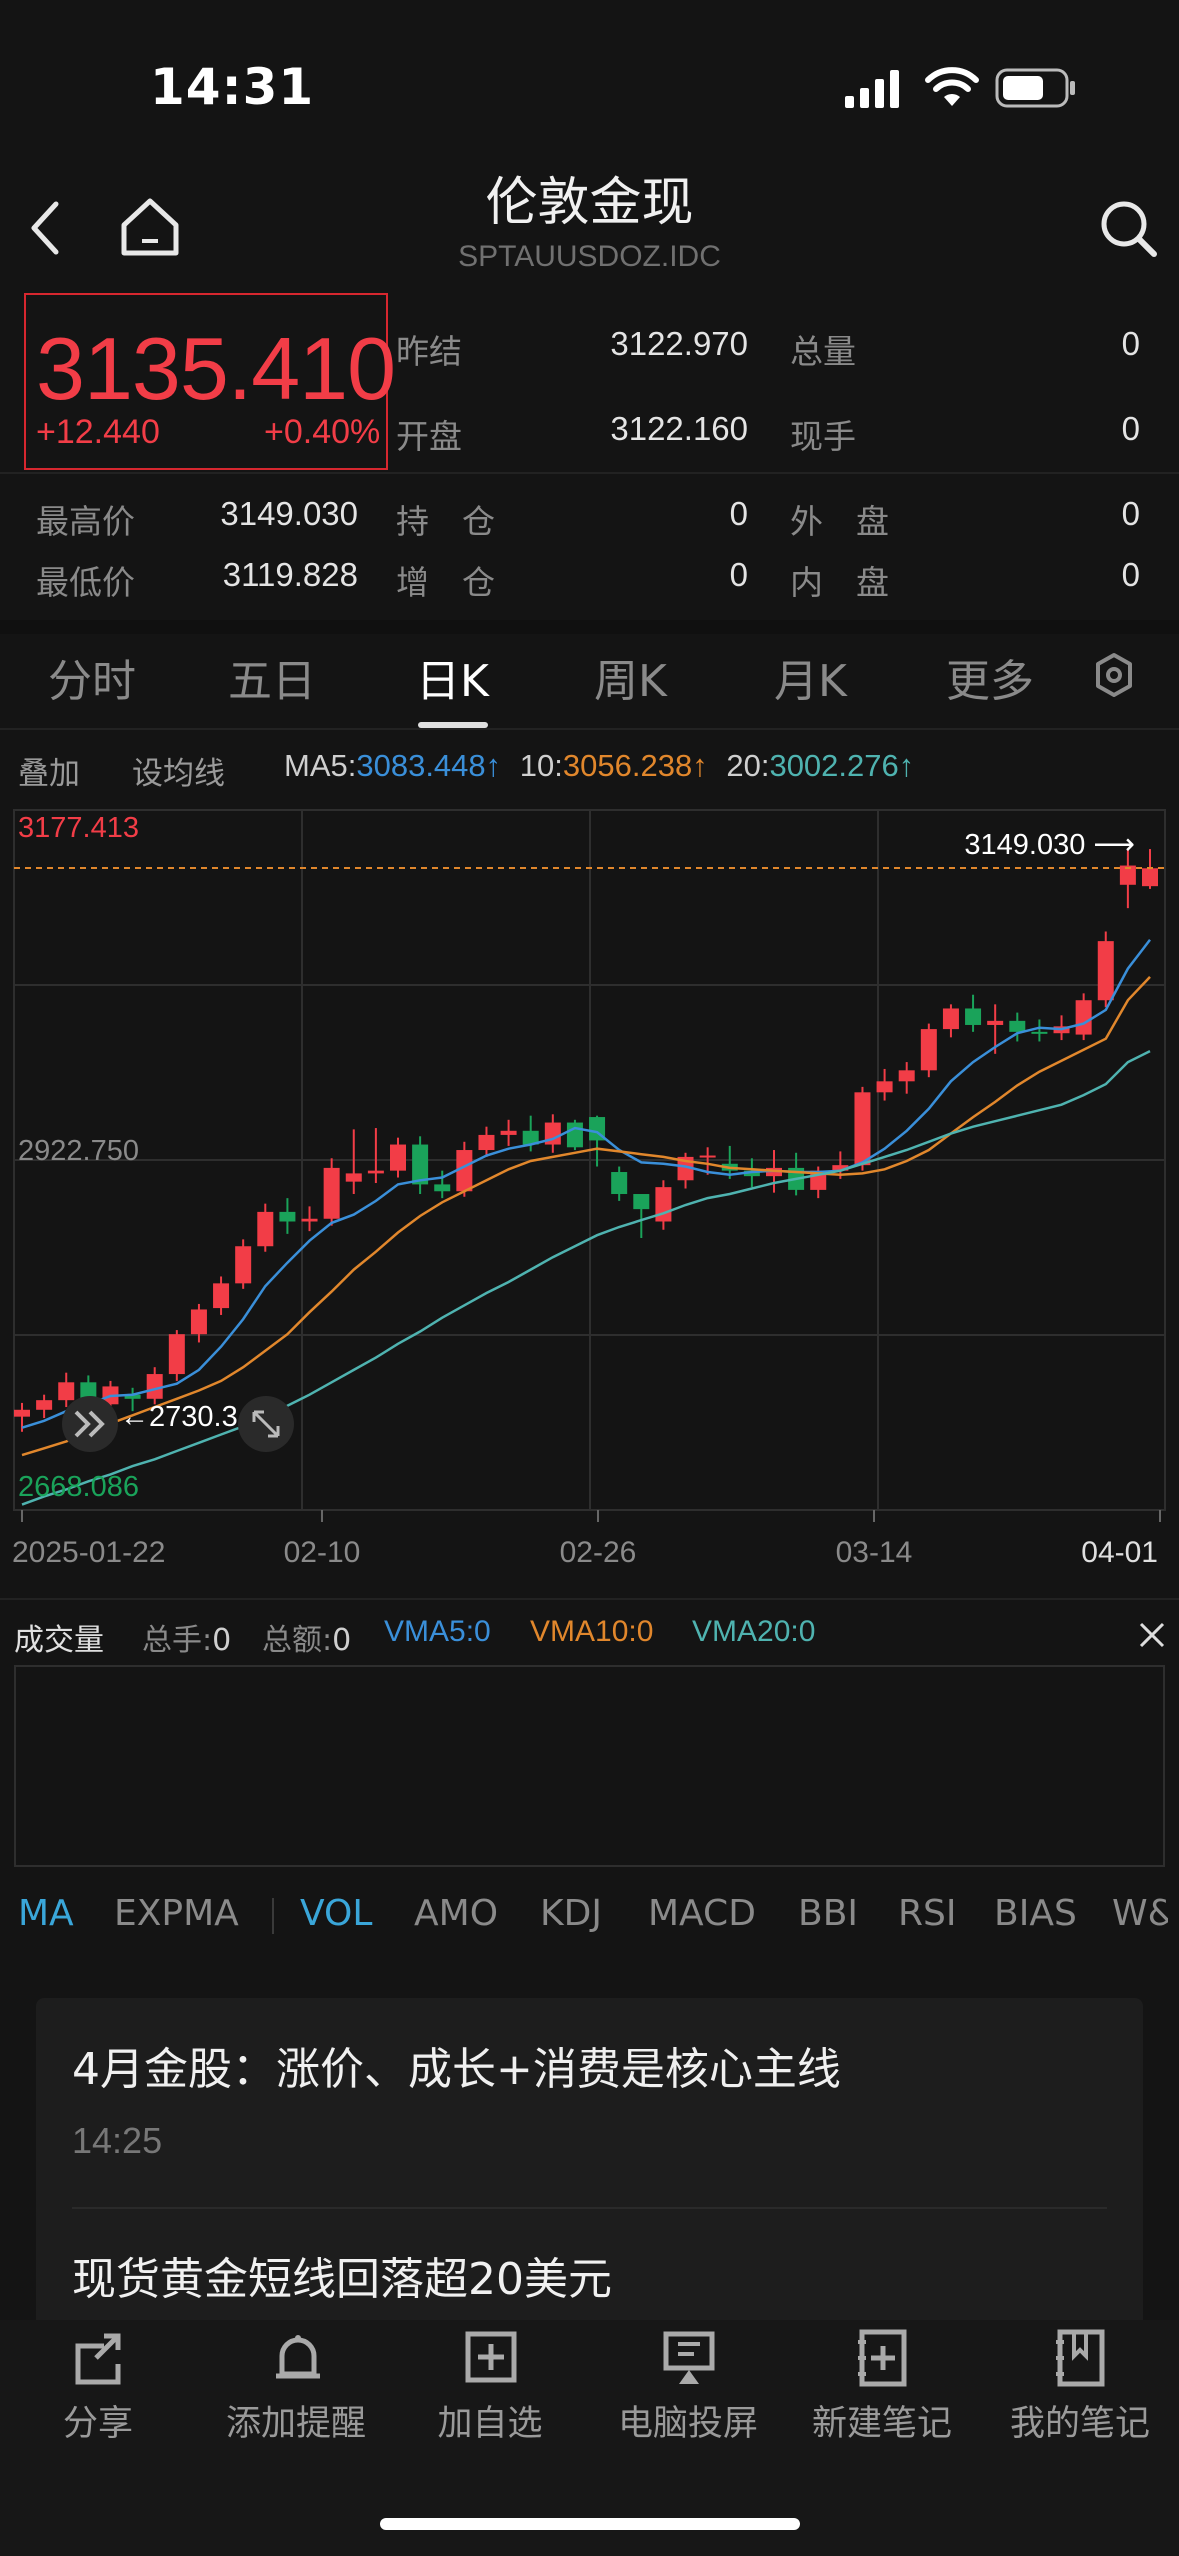  I want to click on add-watchlist-icon, so click(490, 2358).